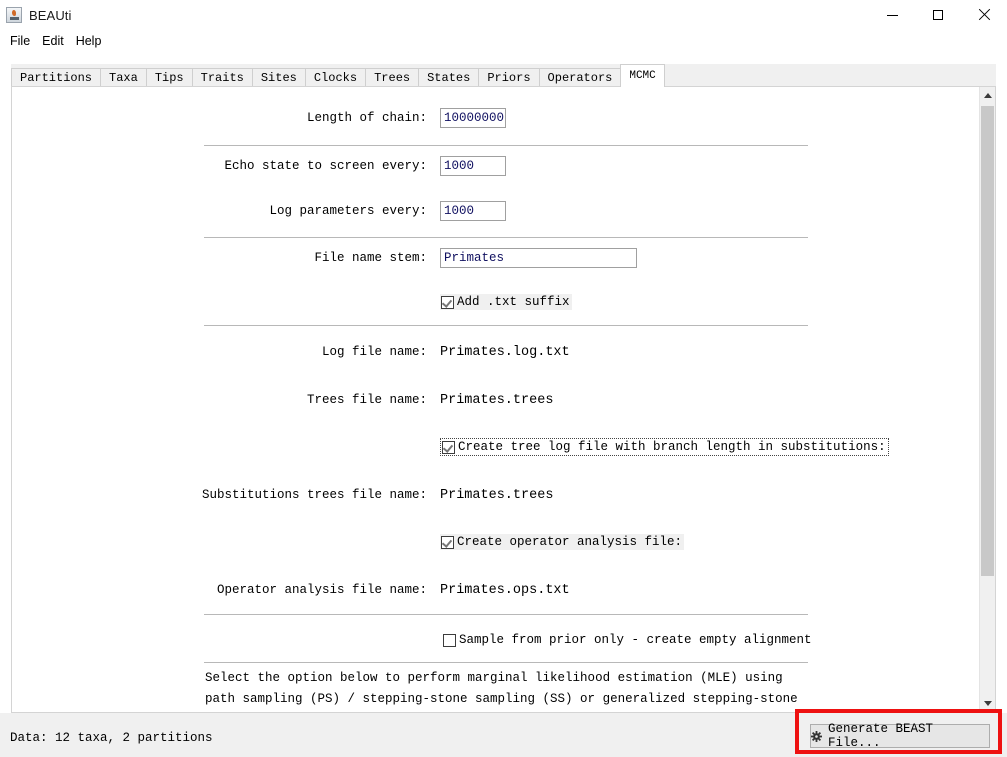 This screenshot has height=757, width=1007. I want to click on length-of-chain-input: 10000000, so click(473, 118).